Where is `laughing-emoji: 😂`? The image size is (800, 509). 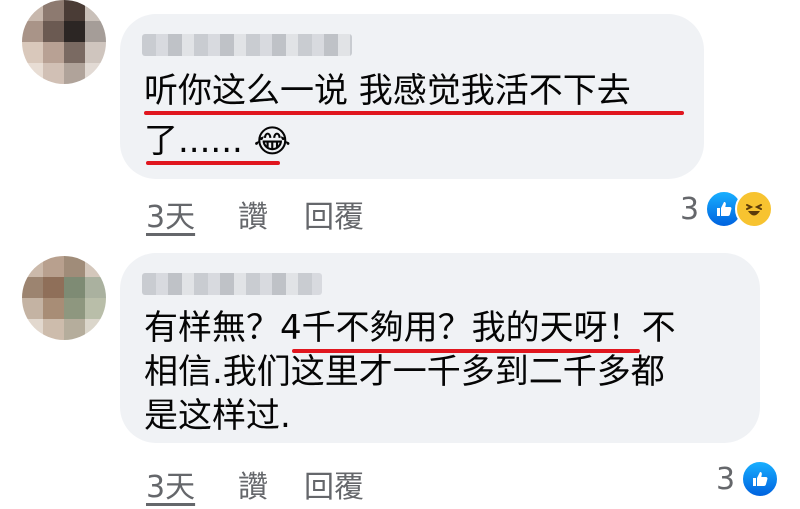
laughing-emoji: 😂 is located at coordinates (272, 141).